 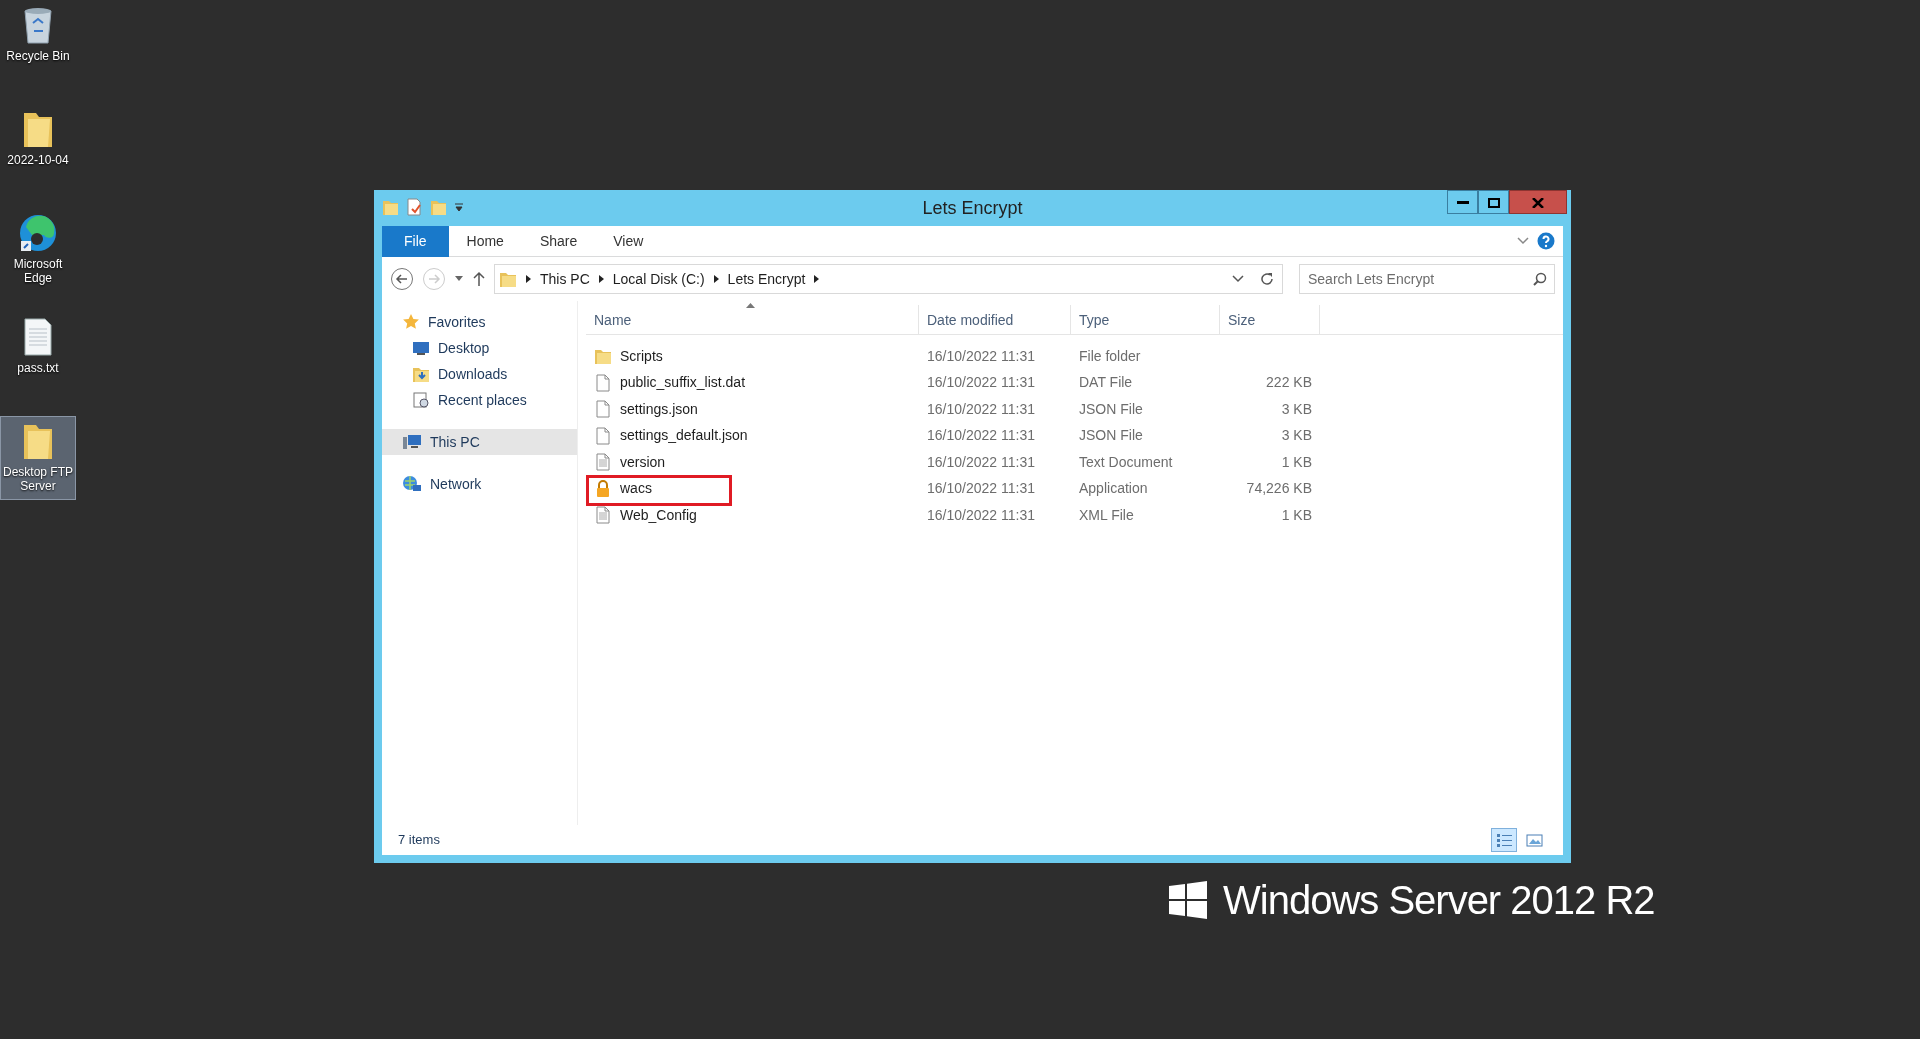 I want to click on help-icon, so click(x=1546, y=241).